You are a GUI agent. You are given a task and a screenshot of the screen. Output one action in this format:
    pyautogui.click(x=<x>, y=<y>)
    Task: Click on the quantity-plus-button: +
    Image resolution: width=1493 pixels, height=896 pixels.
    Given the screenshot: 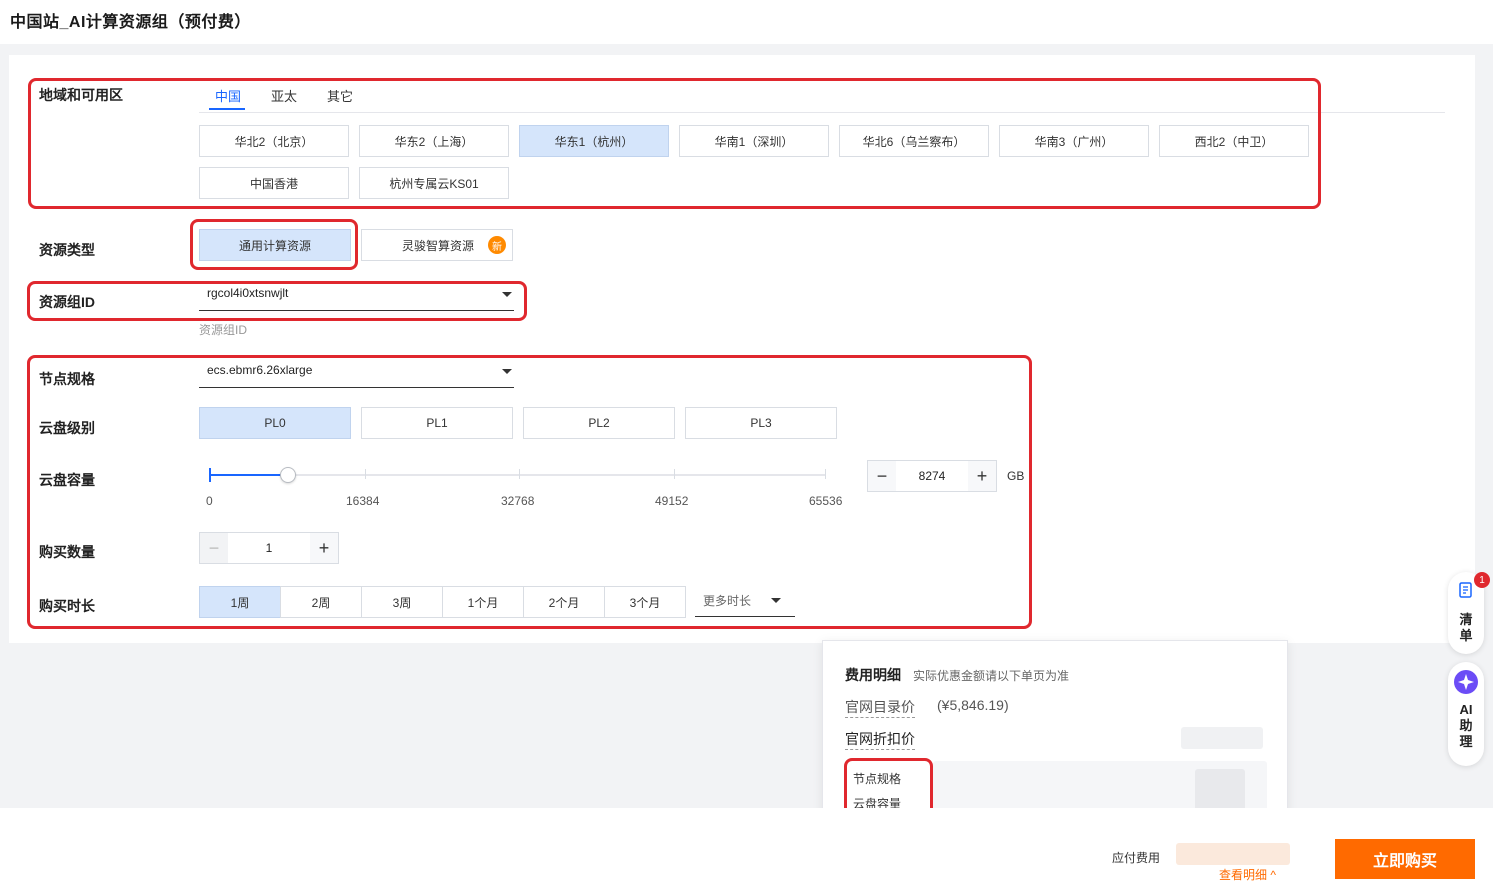 What is the action you would take?
    pyautogui.click(x=324, y=548)
    